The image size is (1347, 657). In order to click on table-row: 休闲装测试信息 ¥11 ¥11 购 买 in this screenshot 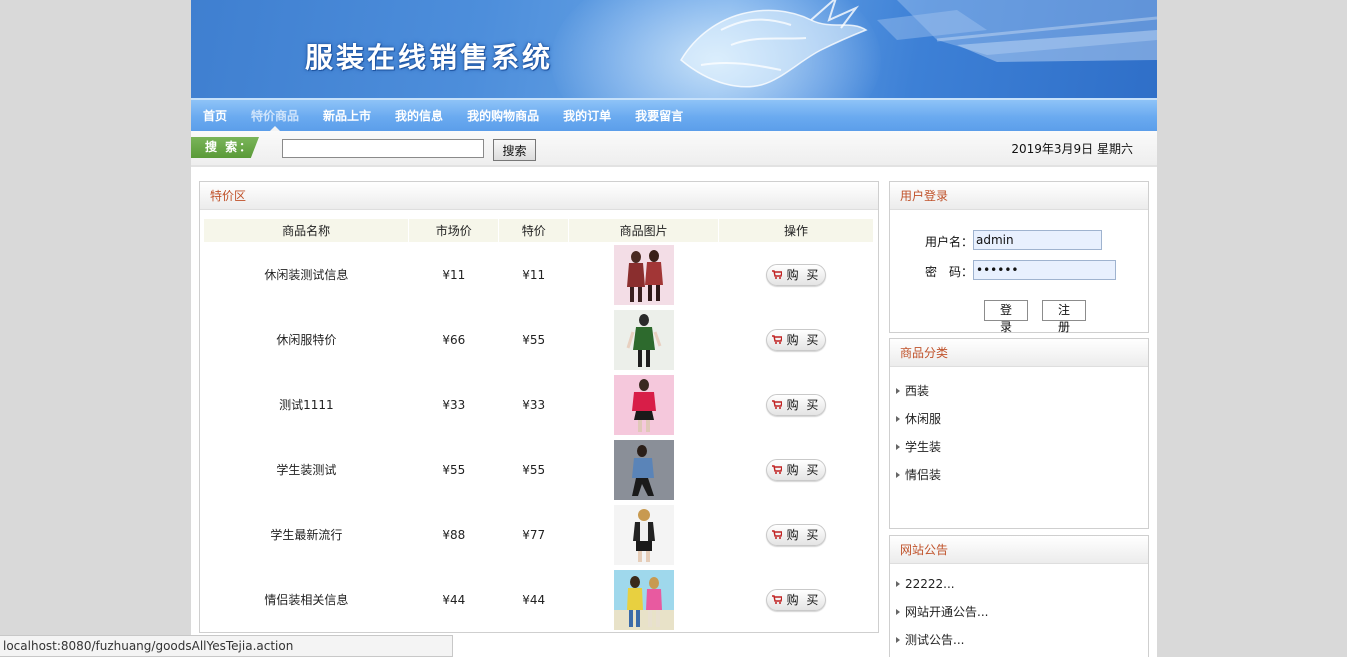, I will do `click(539, 274)`.